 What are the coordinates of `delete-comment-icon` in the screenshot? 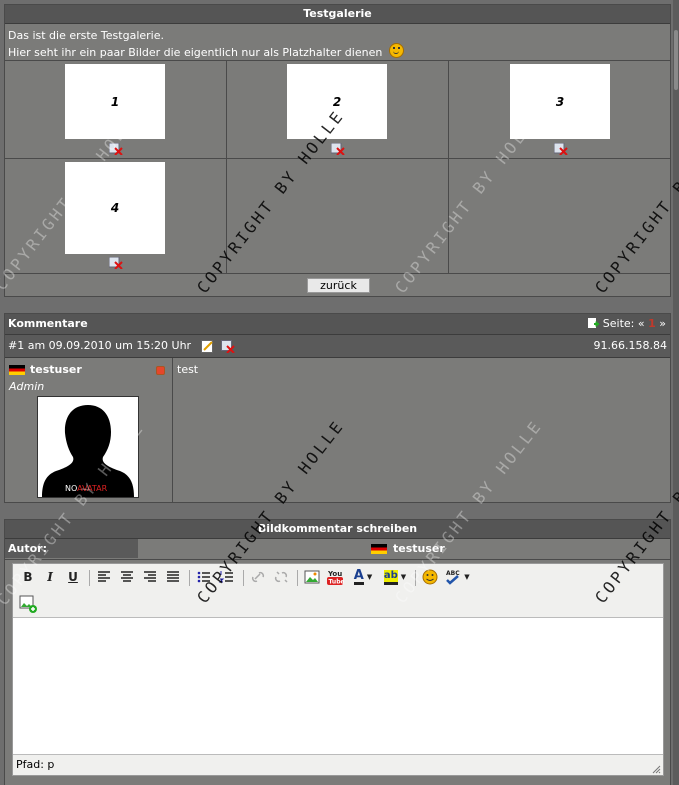 It's located at (228, 346).